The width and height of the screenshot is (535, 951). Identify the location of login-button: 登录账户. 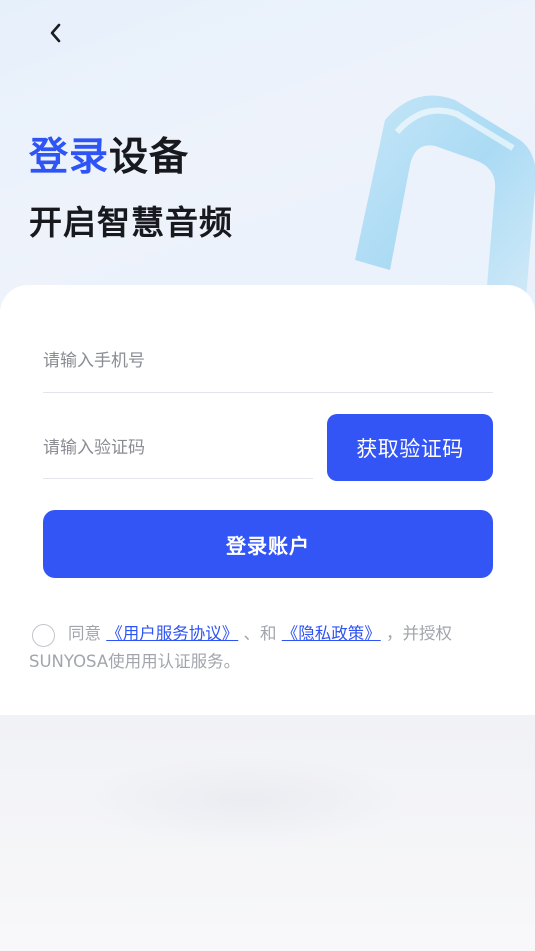
(268, 544).